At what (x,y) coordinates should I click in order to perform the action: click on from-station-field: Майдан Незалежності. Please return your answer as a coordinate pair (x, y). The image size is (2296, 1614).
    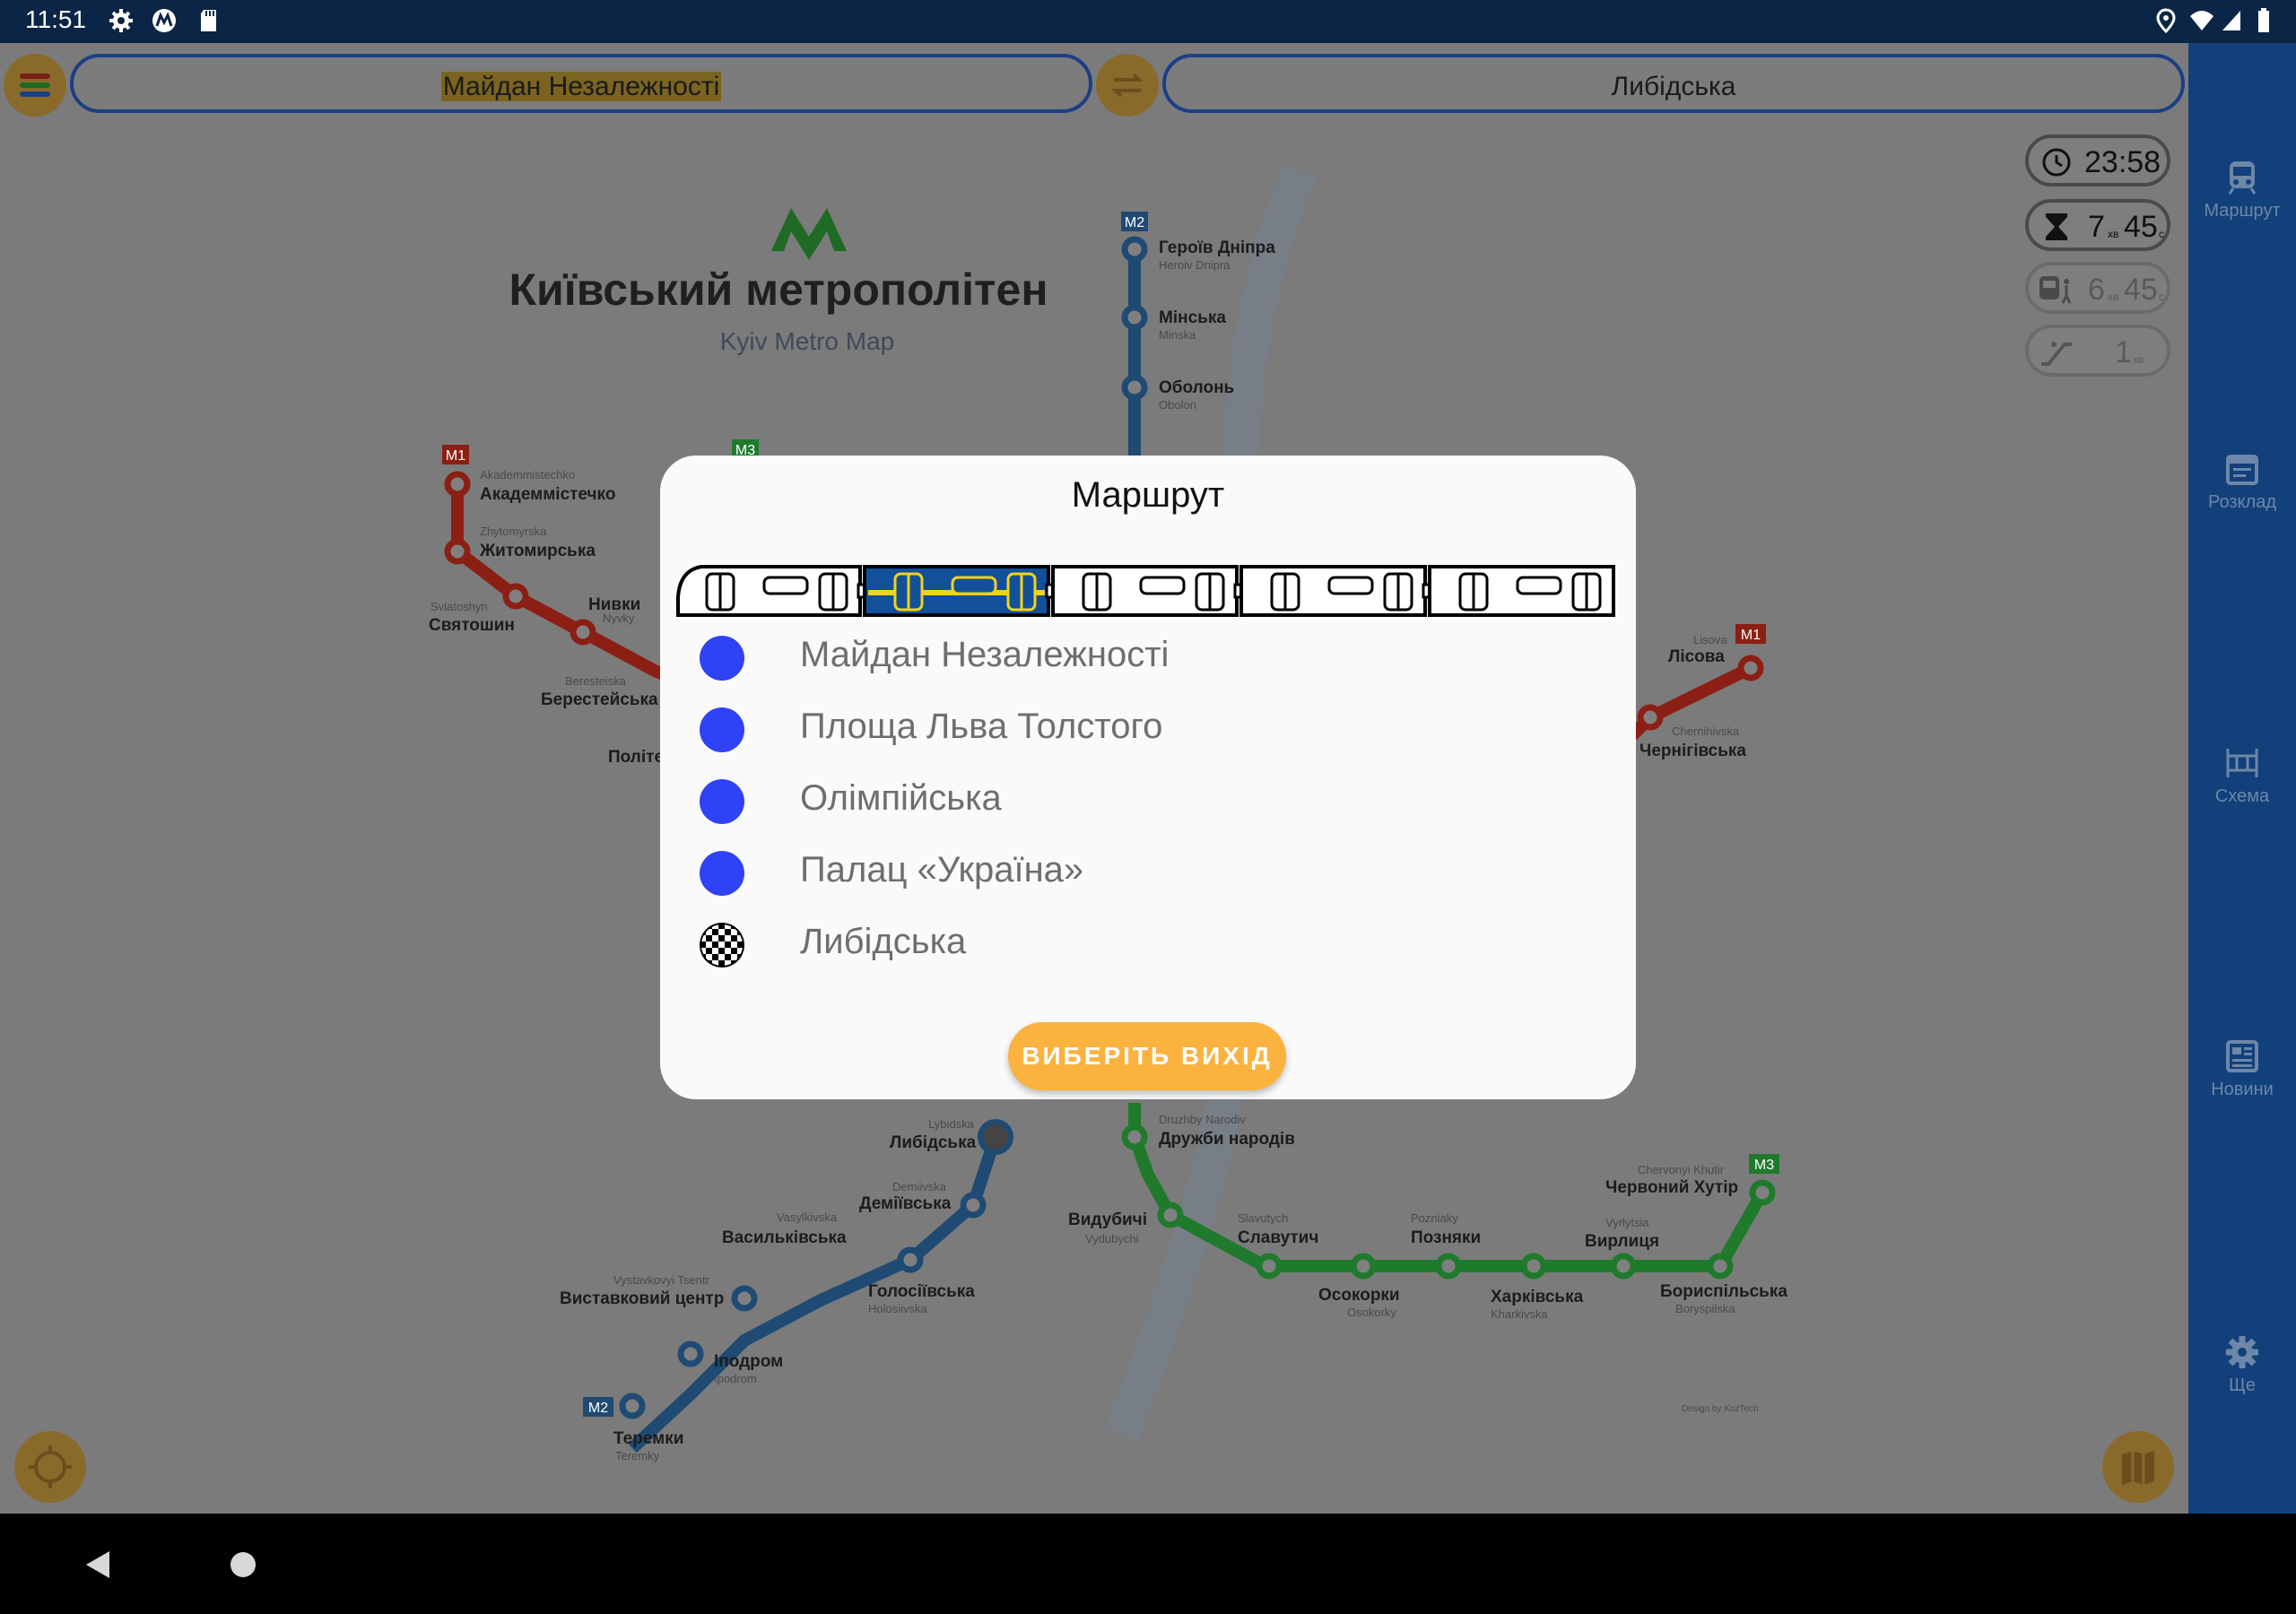
    Looking at the image, I should click on (581, 83).